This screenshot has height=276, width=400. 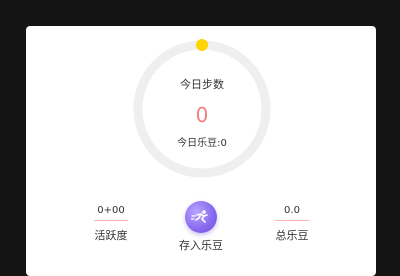 I want to click on ring-progress-dot, so click(x=202, y=45).